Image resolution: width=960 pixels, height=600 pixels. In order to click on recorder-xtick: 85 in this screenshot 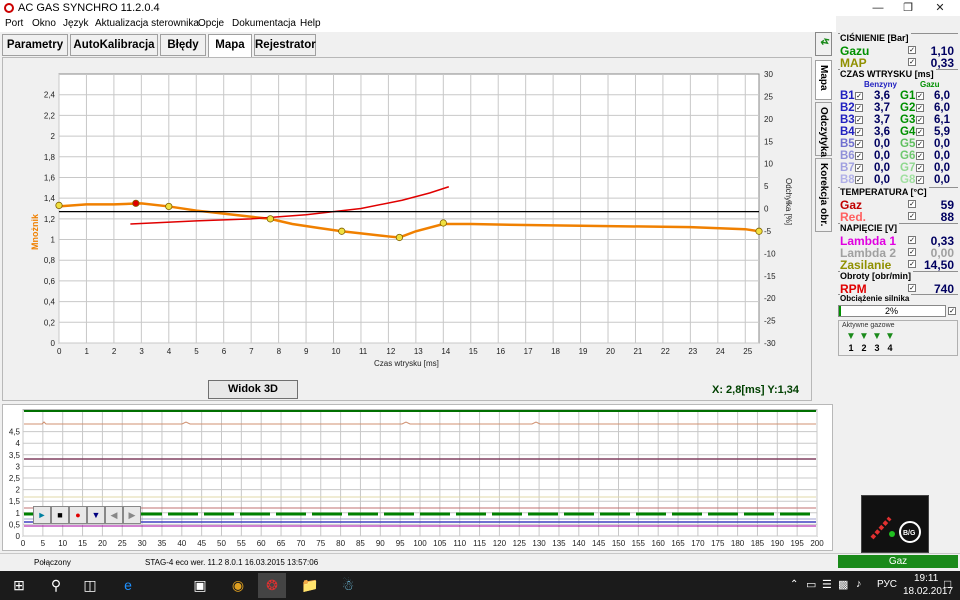, I will do `click(360, 543)`.